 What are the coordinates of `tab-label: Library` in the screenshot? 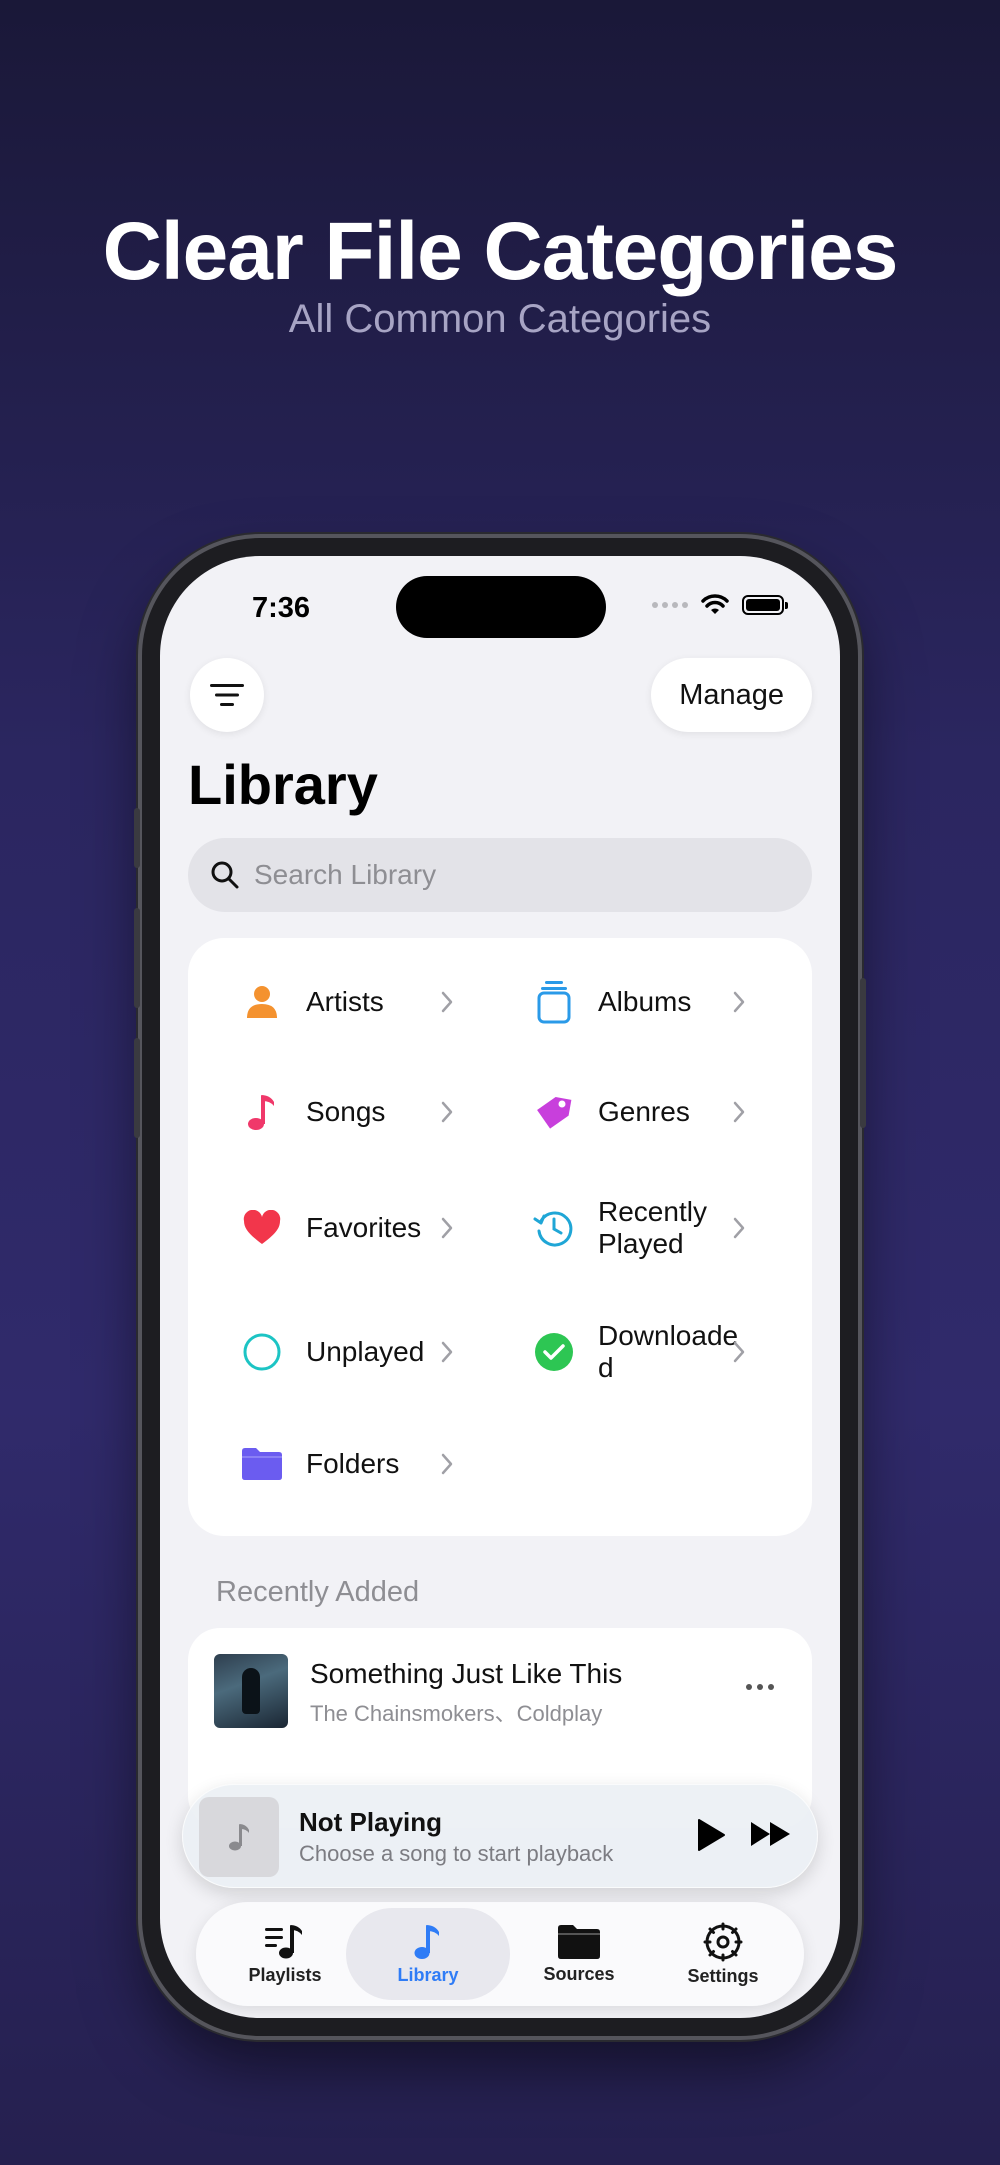 It's located at (428, 1974).